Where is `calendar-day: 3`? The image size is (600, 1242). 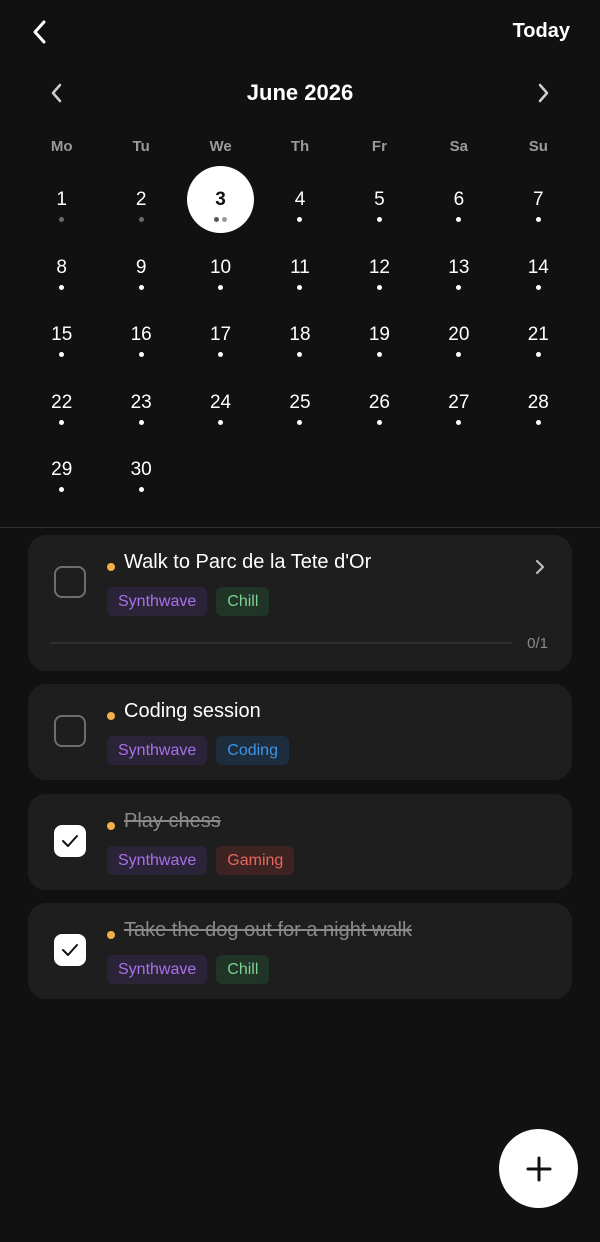
calendar-day: 3 is located at coordinates (220, 199).